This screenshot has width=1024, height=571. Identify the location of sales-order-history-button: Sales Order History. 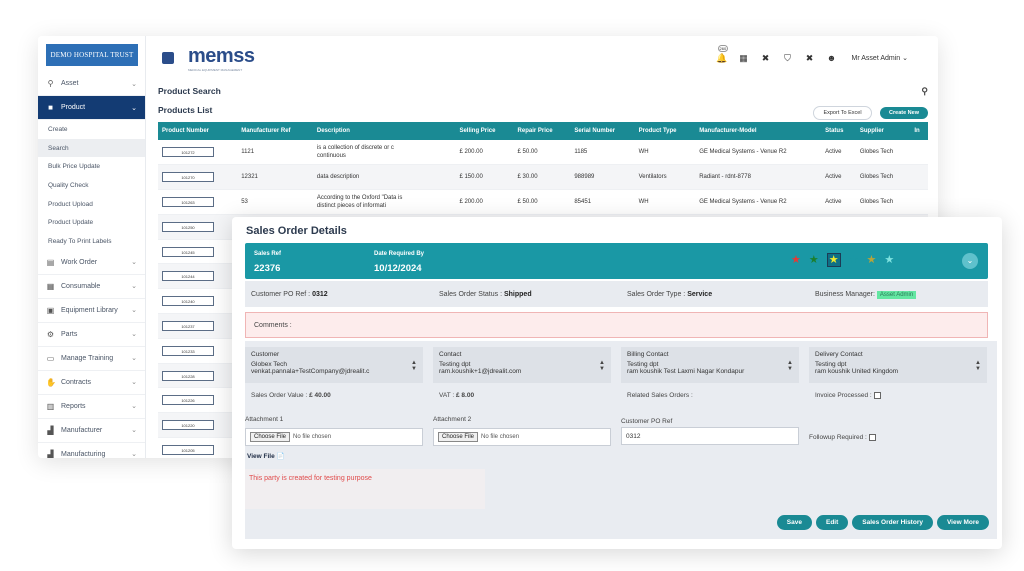
(892, 522).